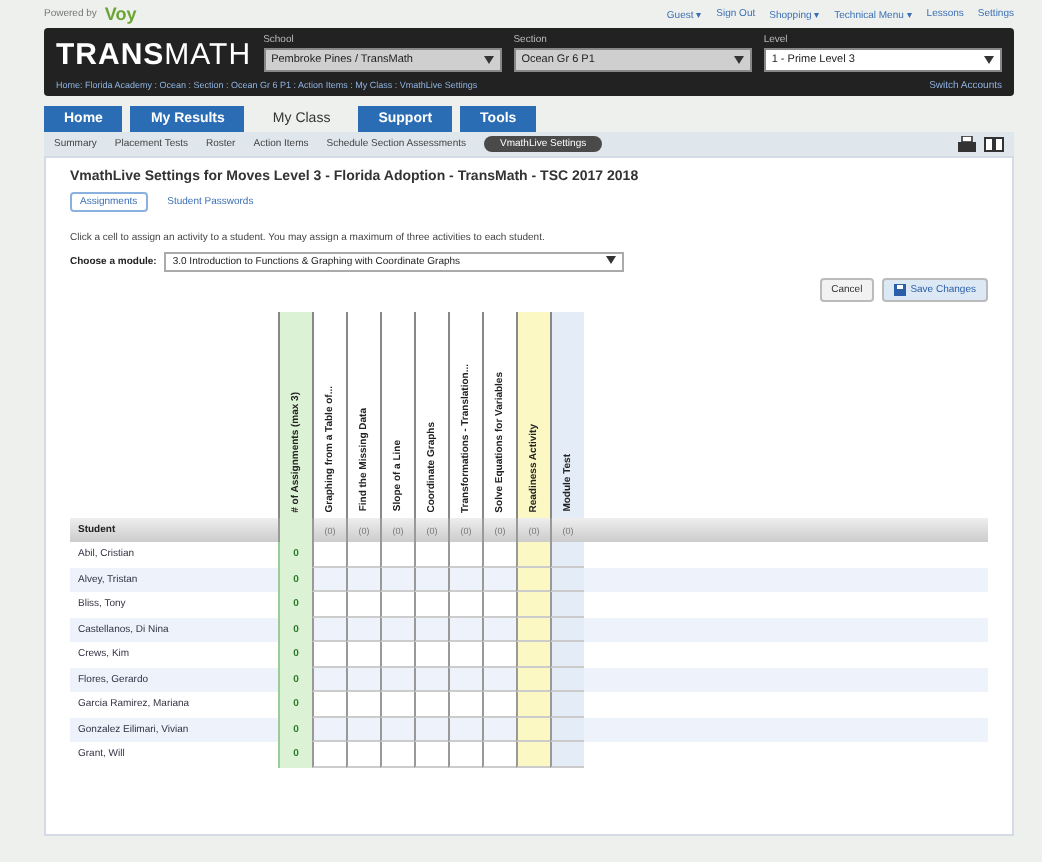  I want to click on brand-logo: Voy, so click(120, 14).